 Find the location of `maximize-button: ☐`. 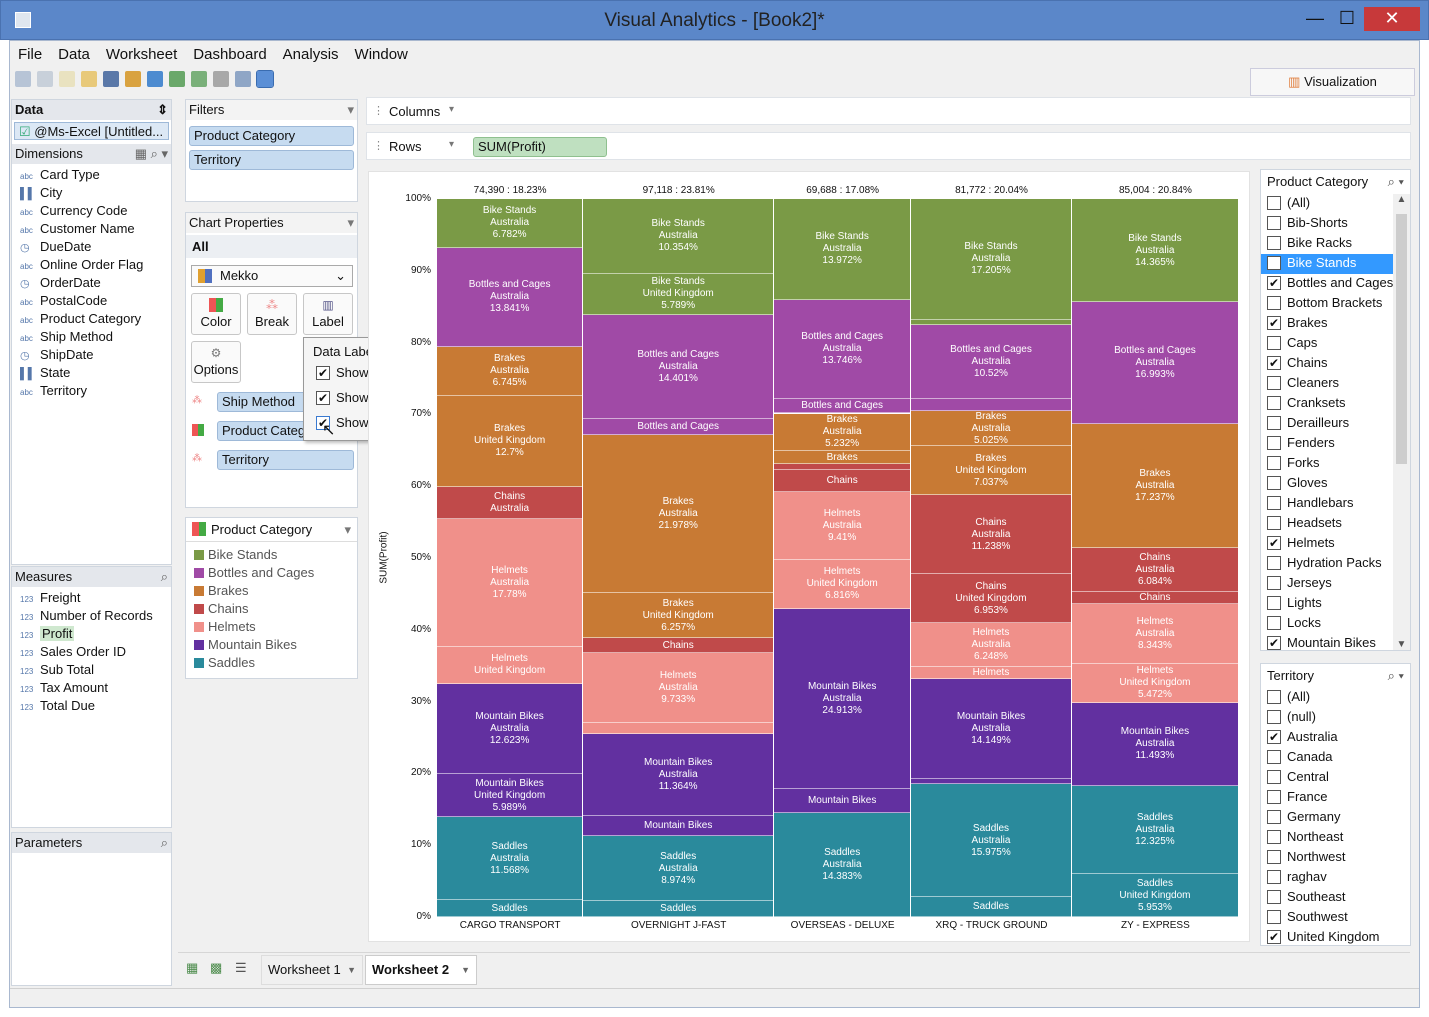

maximize-button: ☐ is located at coordinates (1347, 19).